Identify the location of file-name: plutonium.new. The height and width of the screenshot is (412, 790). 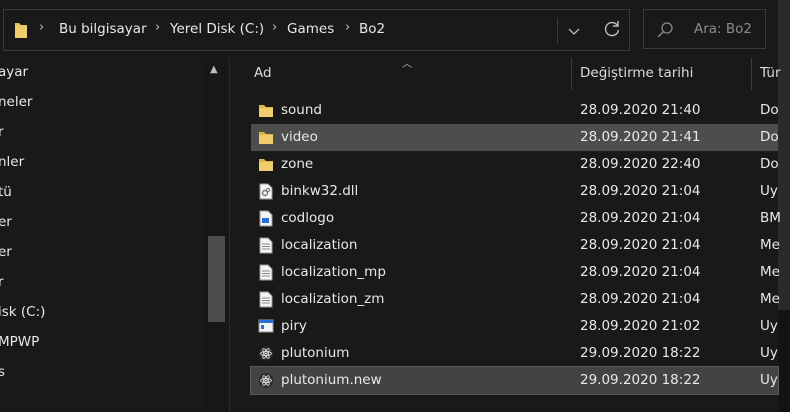
(331, 380).